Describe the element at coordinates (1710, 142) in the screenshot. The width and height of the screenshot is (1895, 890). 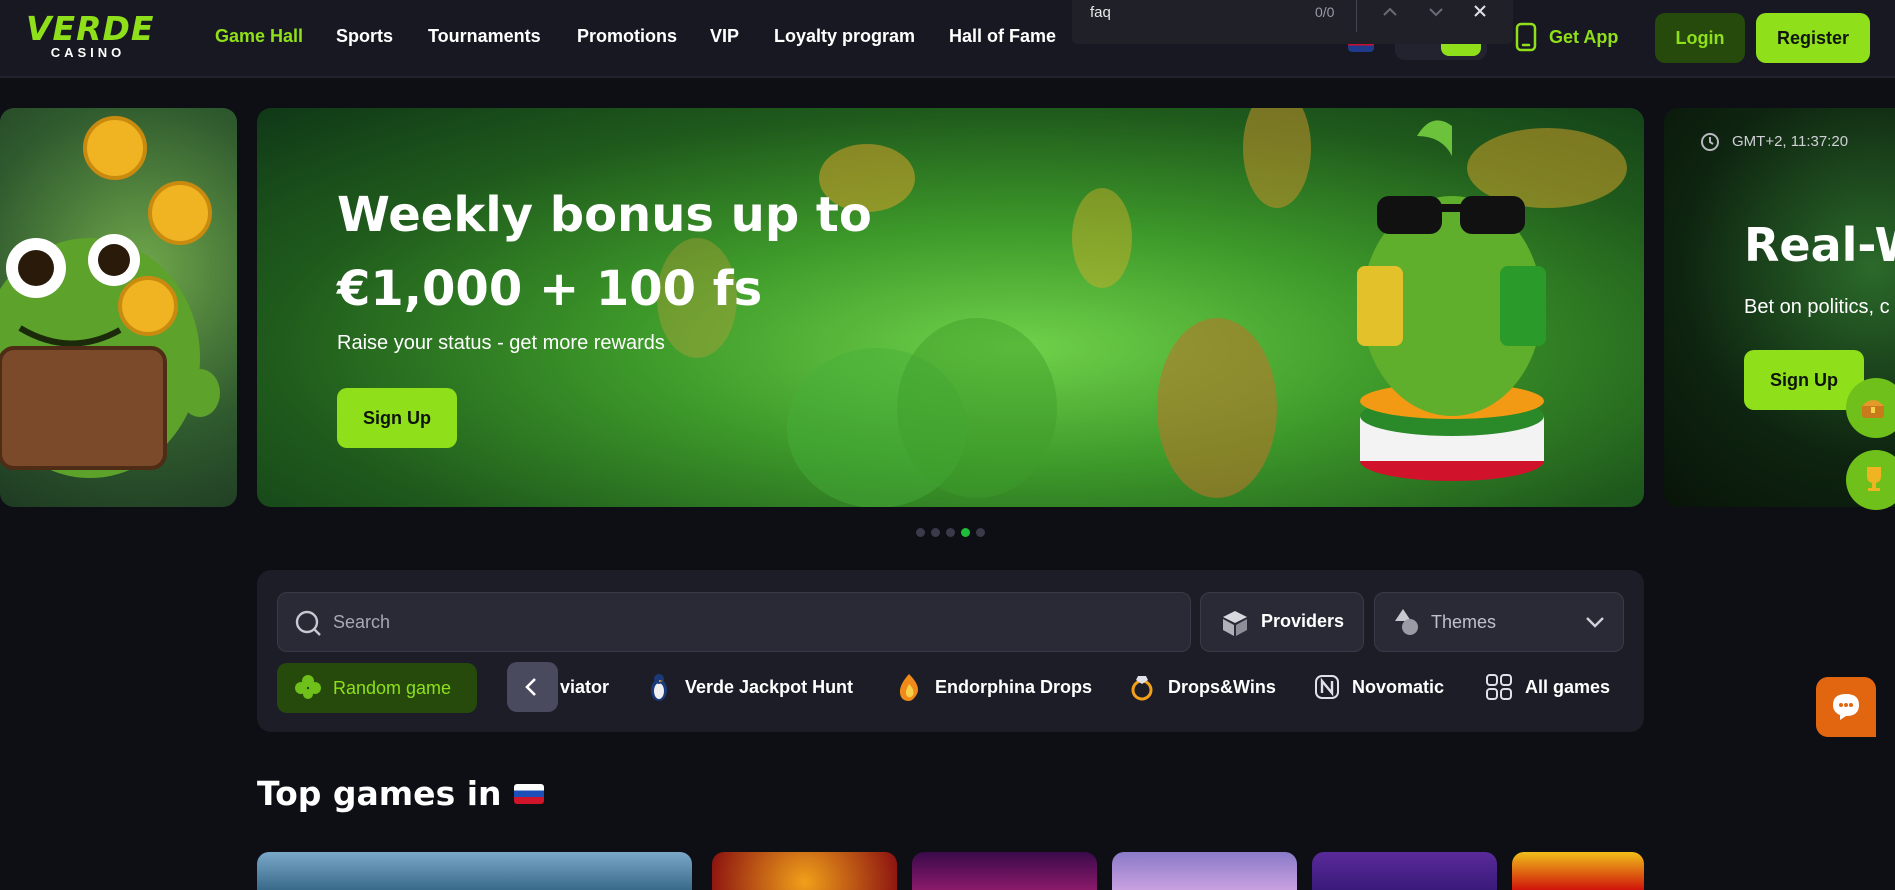
I see `clock-icon` at that location.